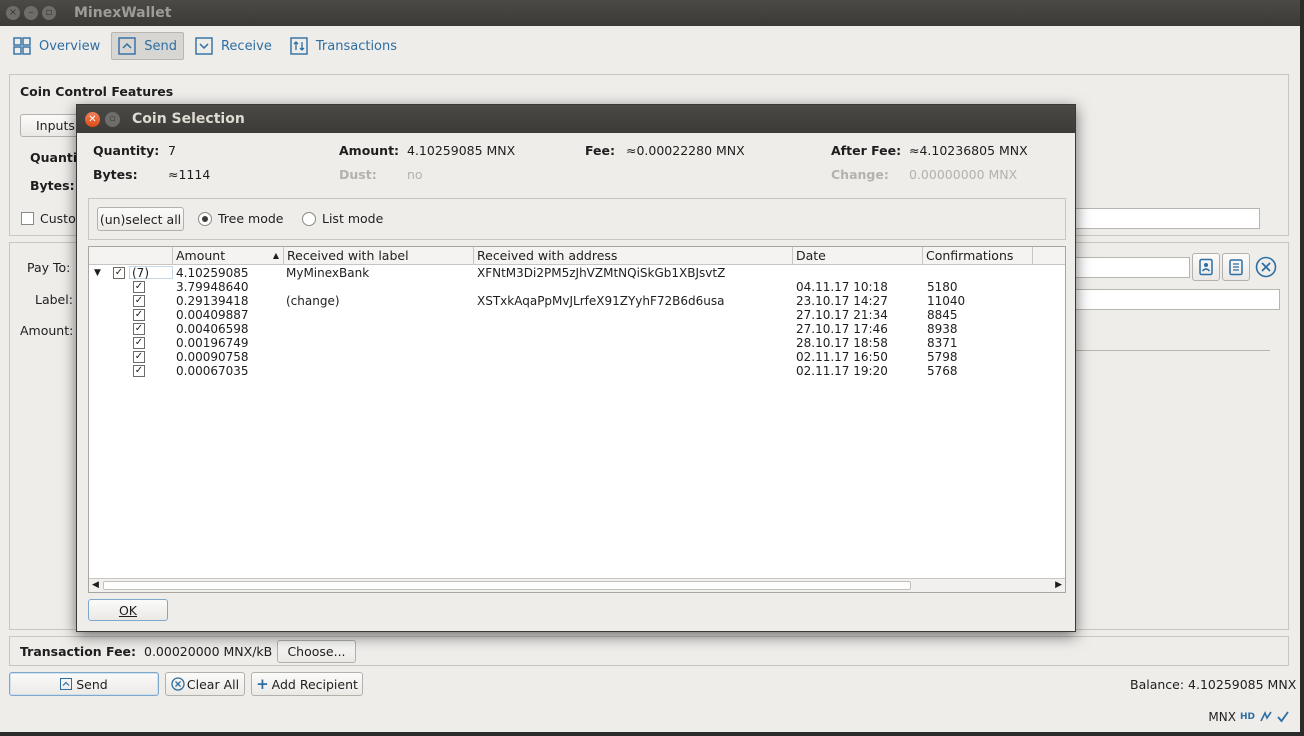  I want to click on horizontal-scrollbar: ◀ ▶, so click(577, 585).